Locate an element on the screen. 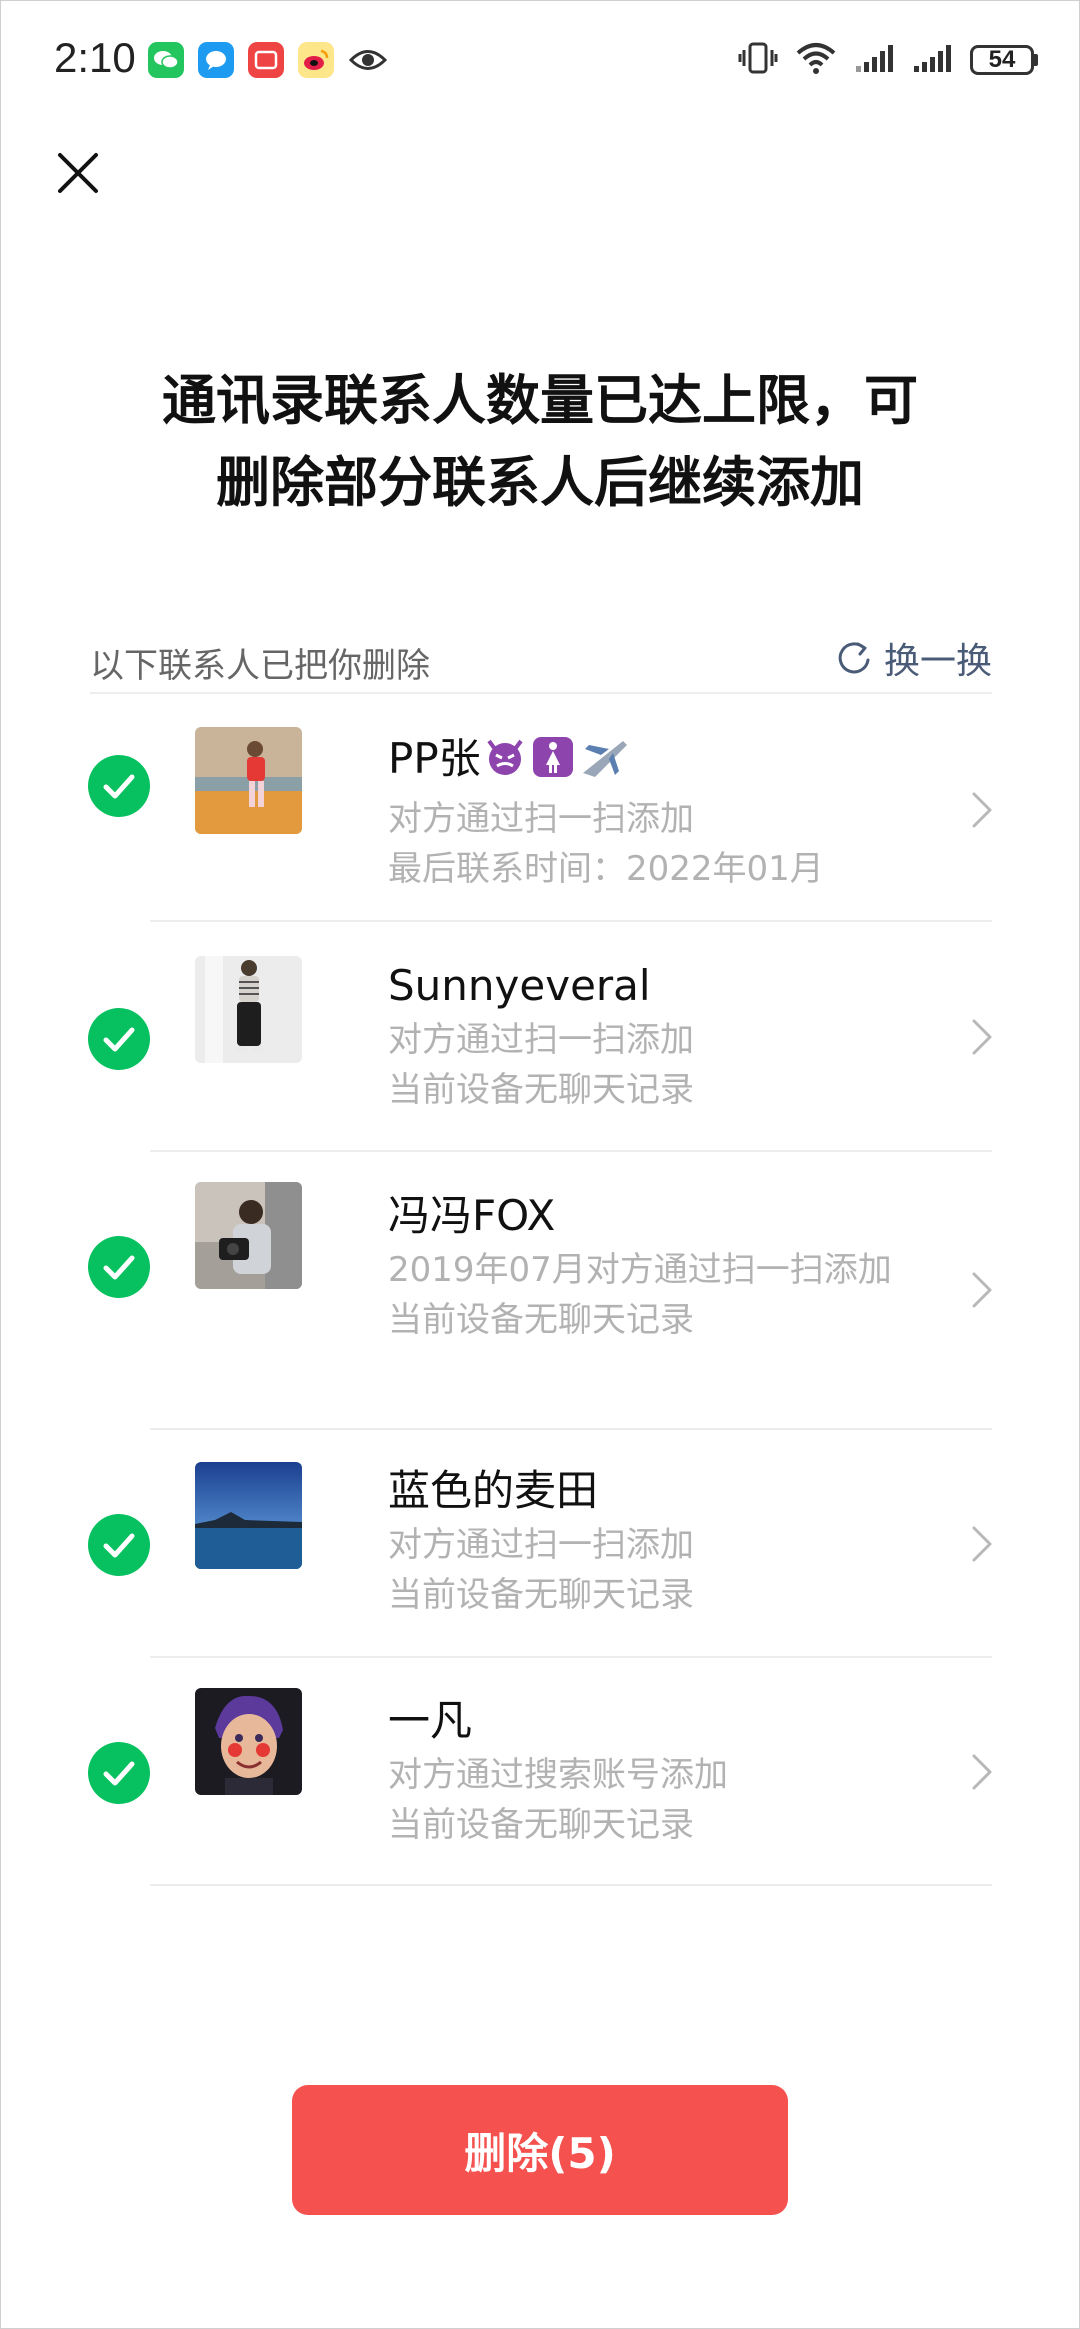  devil-emoji is located at coordinates (505, 764).